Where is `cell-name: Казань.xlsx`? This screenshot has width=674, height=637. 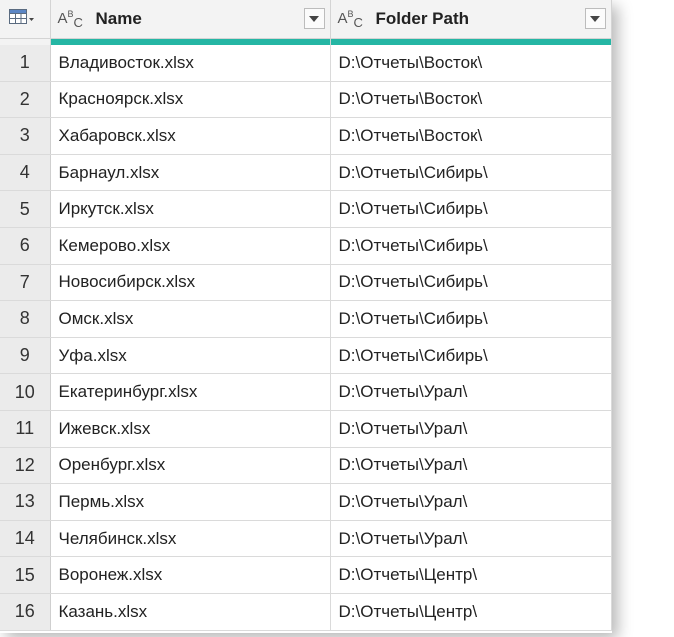 cell-name: Казань.xlsx is located at coordinates (190, 612).